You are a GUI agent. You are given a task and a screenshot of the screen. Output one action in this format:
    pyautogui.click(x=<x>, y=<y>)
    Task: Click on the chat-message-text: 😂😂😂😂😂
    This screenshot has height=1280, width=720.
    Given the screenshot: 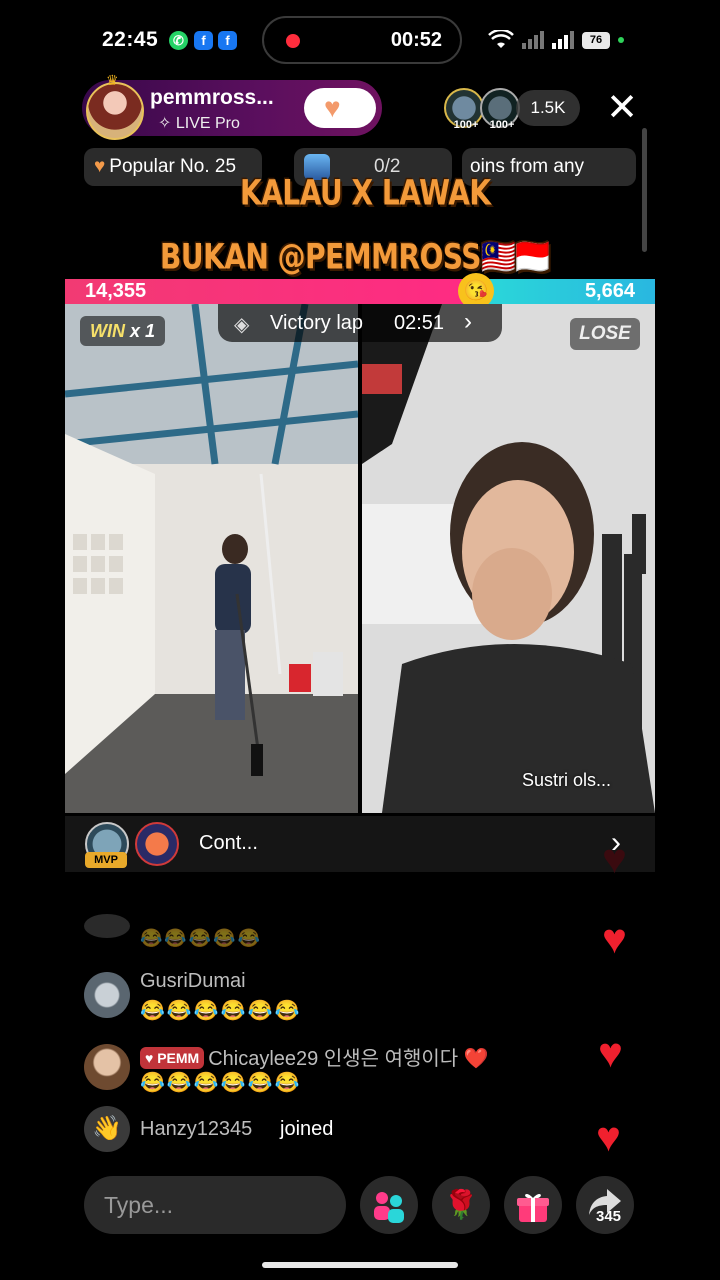 What is the action you would take?
    pyautogui.click(x=201, y=938)
    